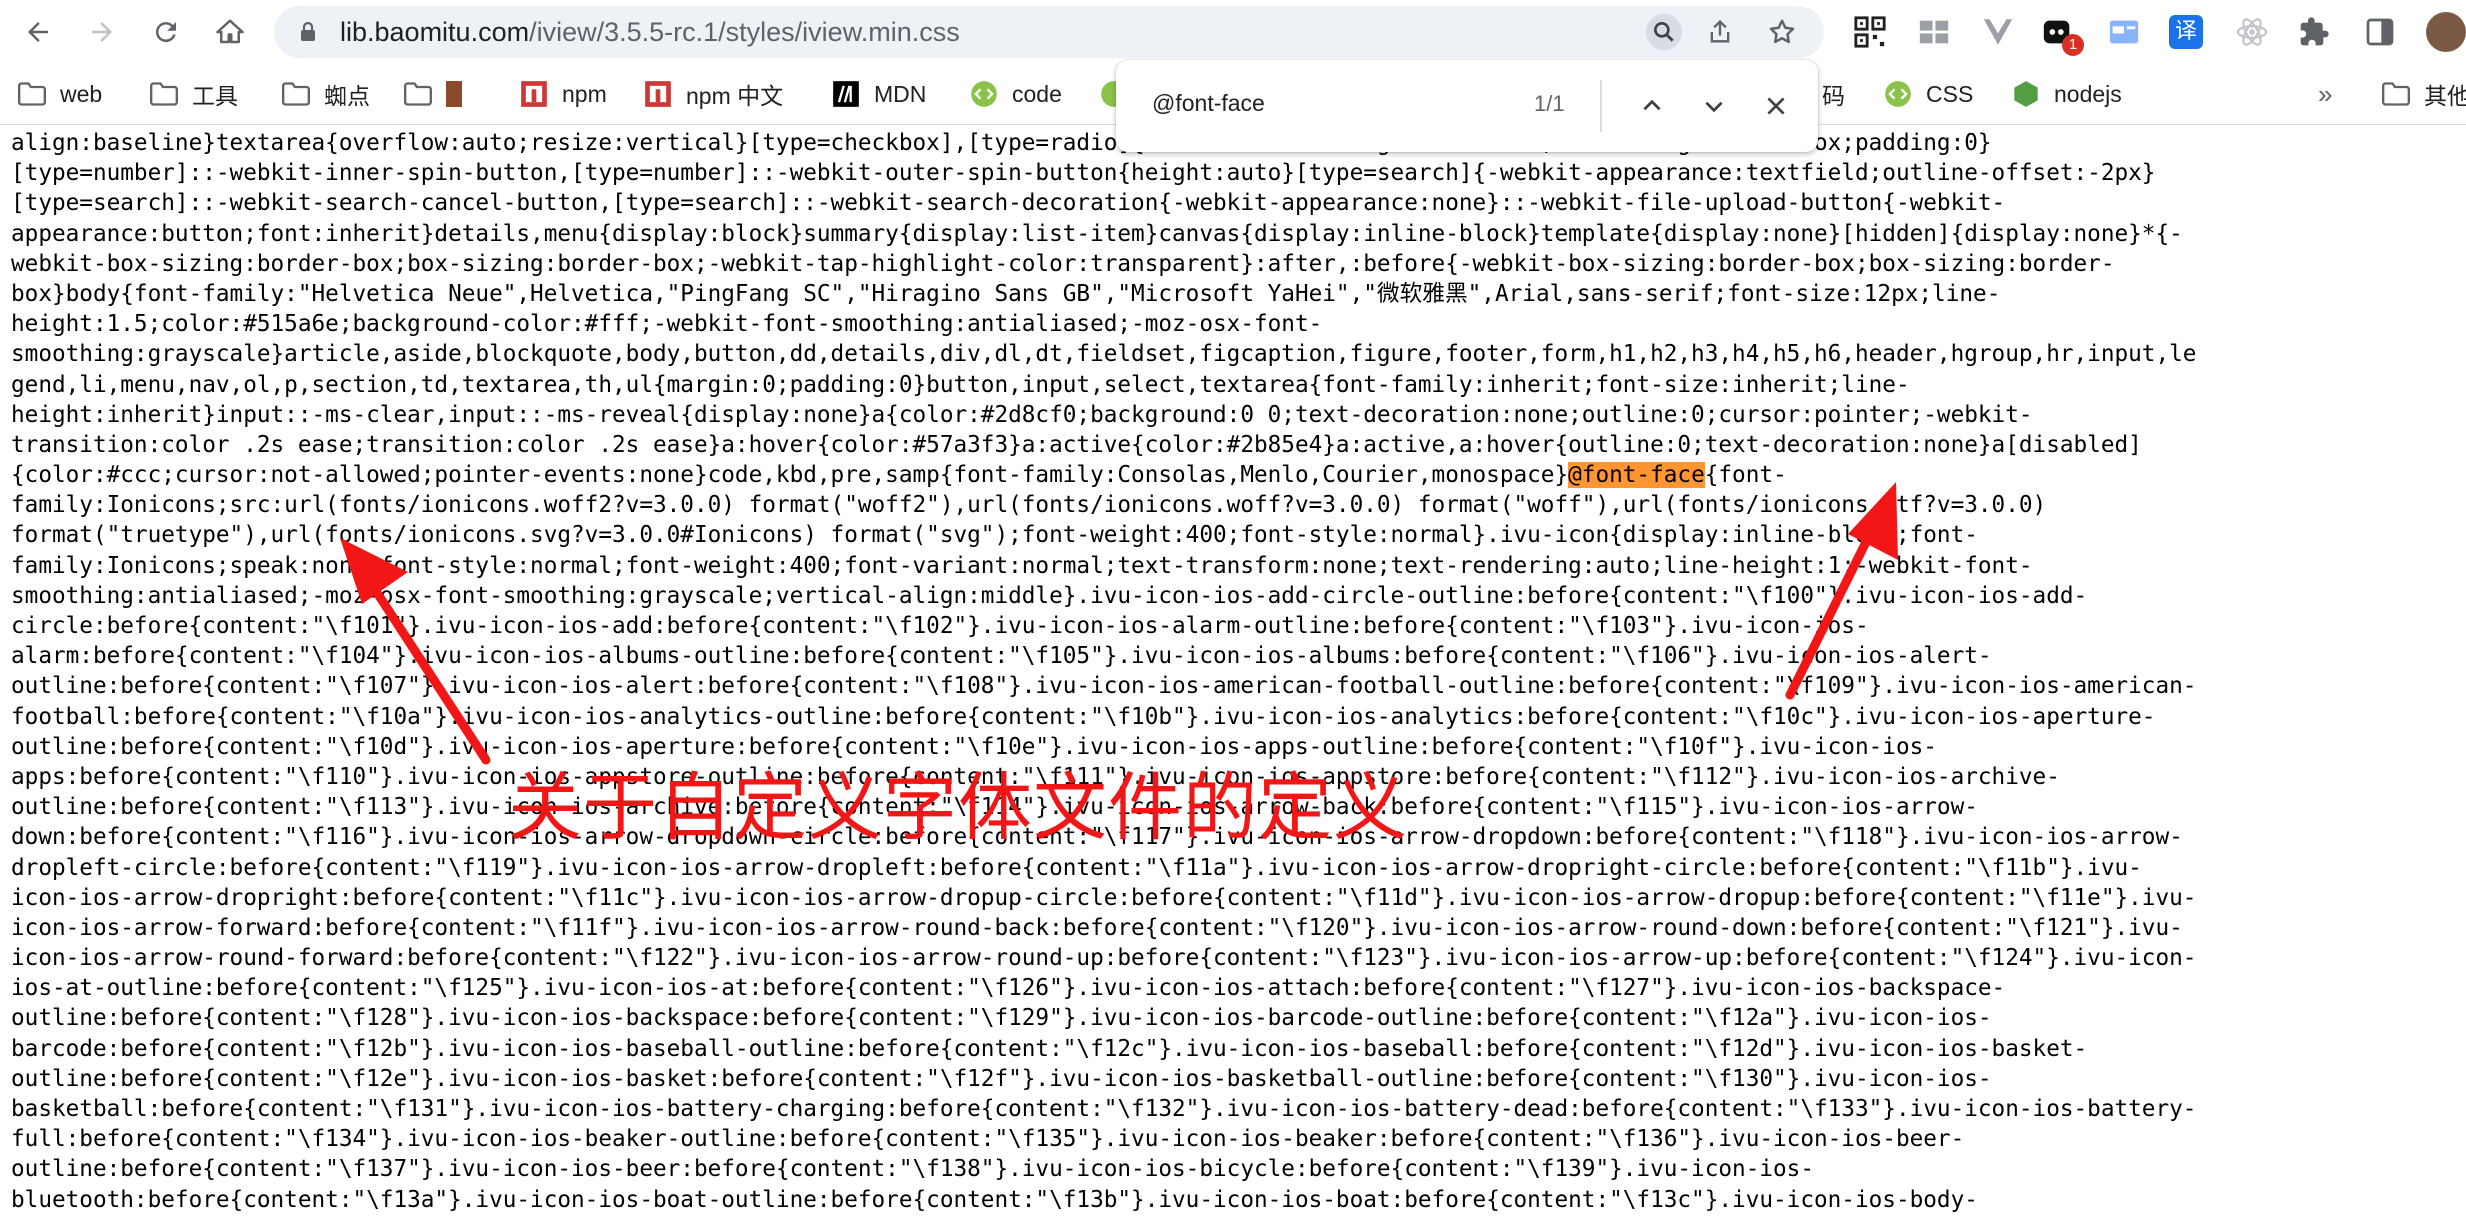 The height and width of the screenshot is (1220, 2466). Describe the element at coordinates (1467, 106) in the screenshot. I see `find-bar: @font-face 1/1` at that location.